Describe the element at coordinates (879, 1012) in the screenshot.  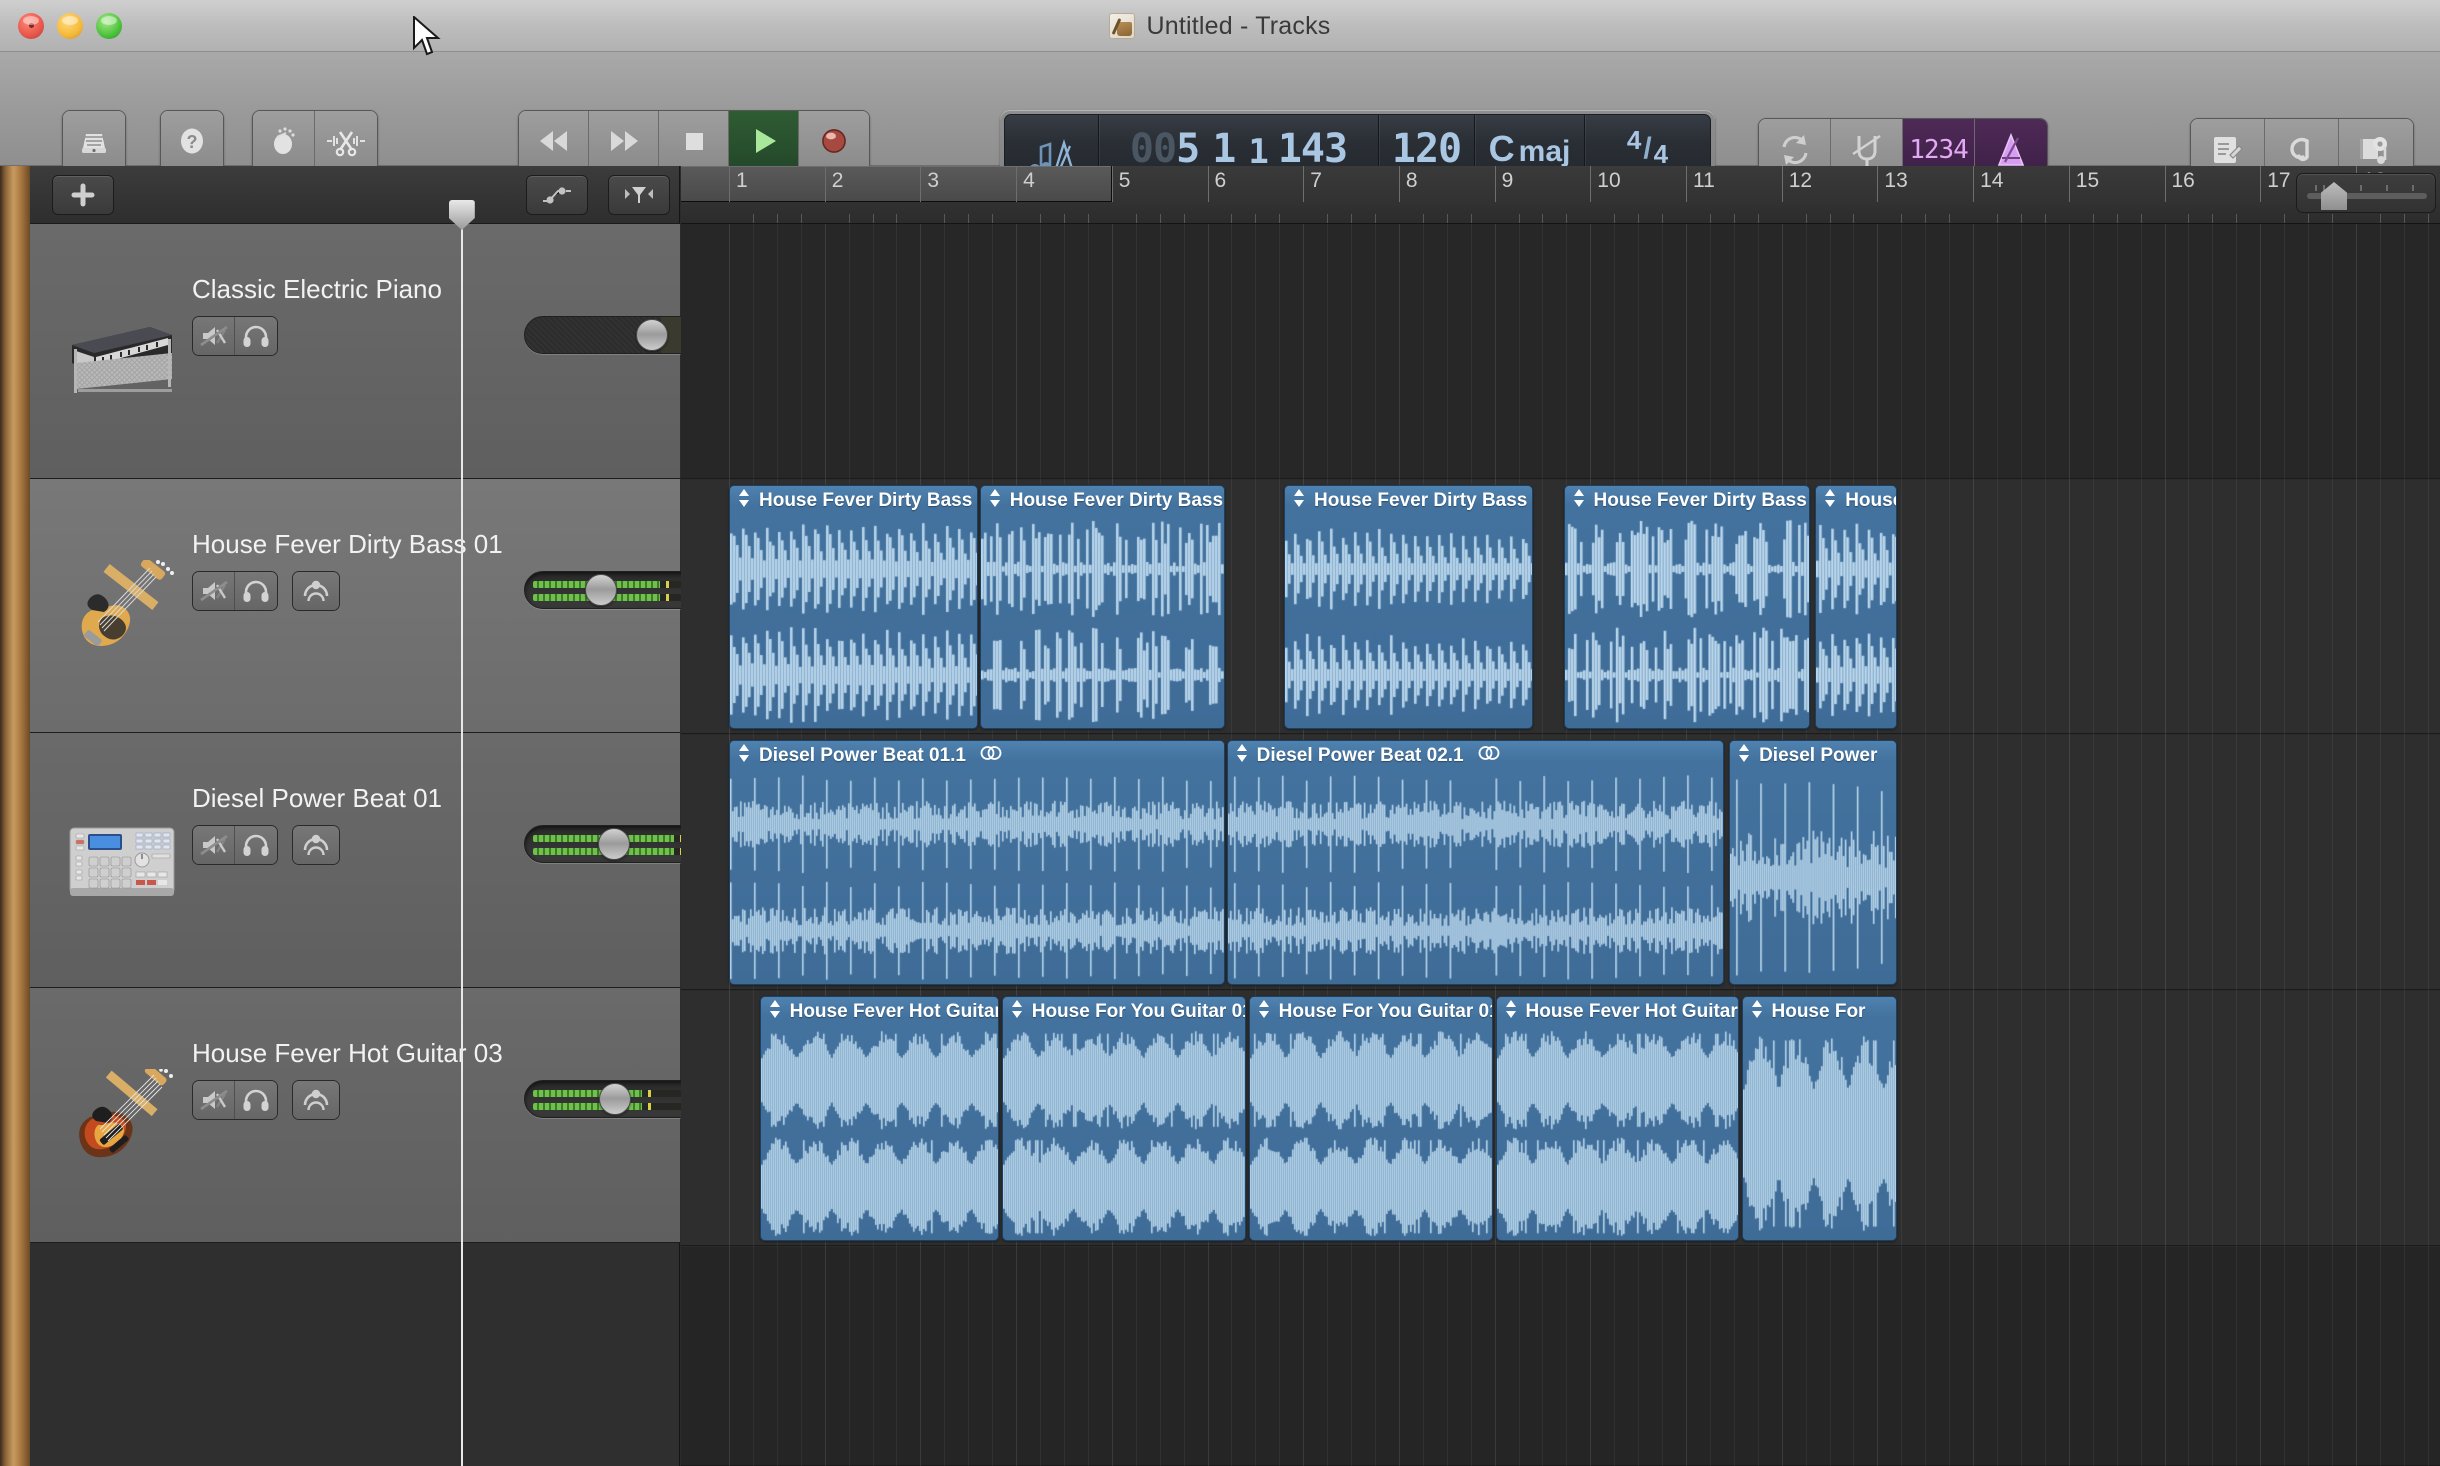
I see `region-title-bar: House Fever Hot Guitar 03.1` at that location.